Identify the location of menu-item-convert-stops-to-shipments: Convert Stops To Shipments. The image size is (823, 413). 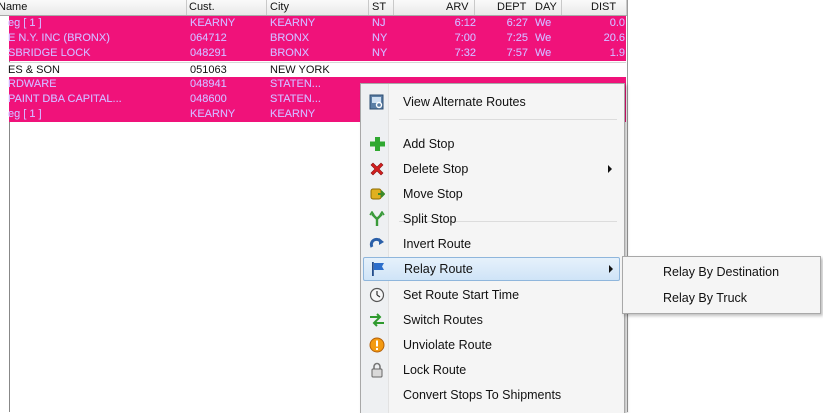
(491, 395).